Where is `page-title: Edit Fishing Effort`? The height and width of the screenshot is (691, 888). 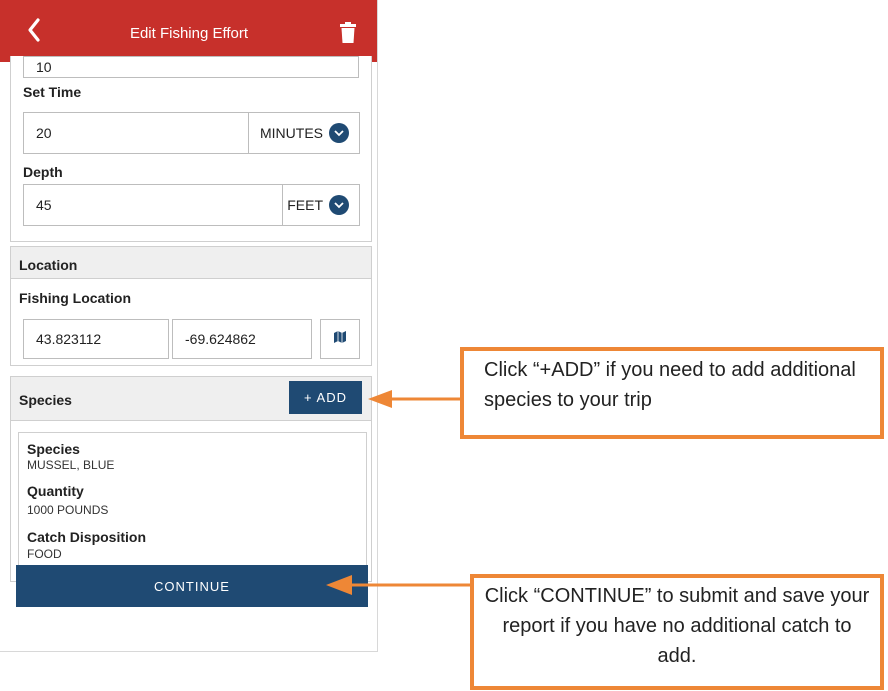 page-title: Edit Fishing Effort is located at coordinates (189, 33).